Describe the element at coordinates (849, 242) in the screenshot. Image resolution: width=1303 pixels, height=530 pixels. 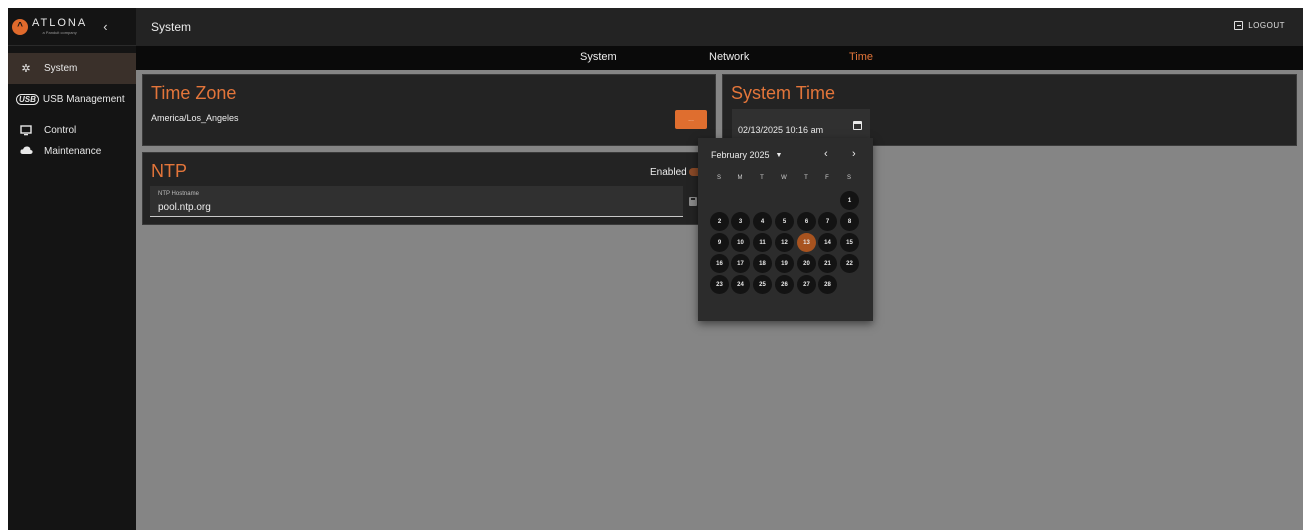
I see `calendar-day: 15` at that location.